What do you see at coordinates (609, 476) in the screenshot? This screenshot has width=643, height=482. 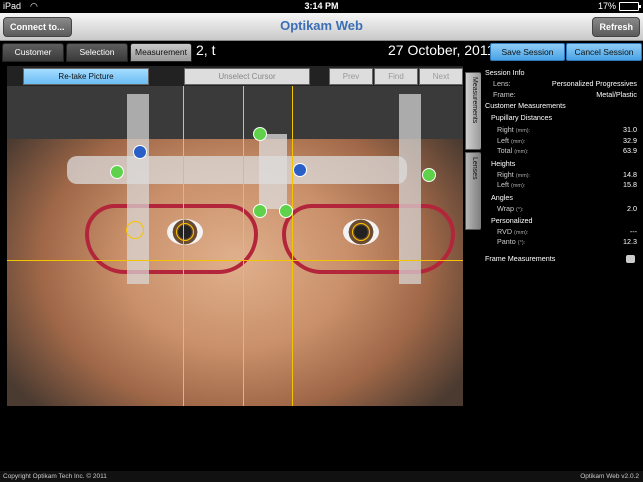 I see `version-text: Optikam Web v2.0.2` at bounding box center [609, 476].